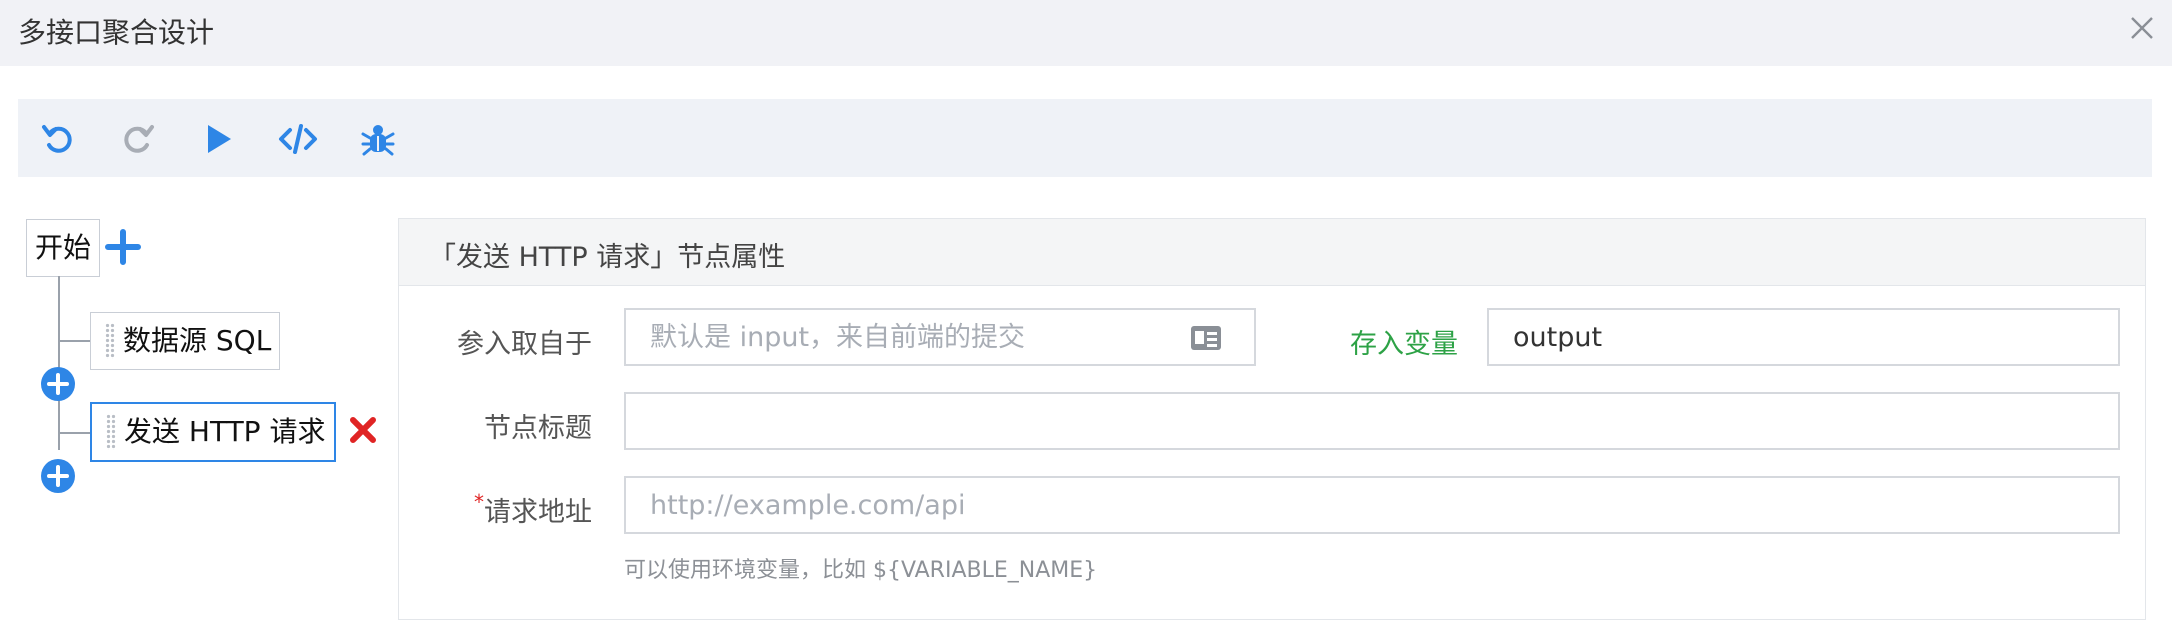 This screenshot has height=620, width=2172. What do you see at coordinates (538, 428) in the screenshot?
I see `node-title-label: 节点标题` at bounding box center [538, 428].